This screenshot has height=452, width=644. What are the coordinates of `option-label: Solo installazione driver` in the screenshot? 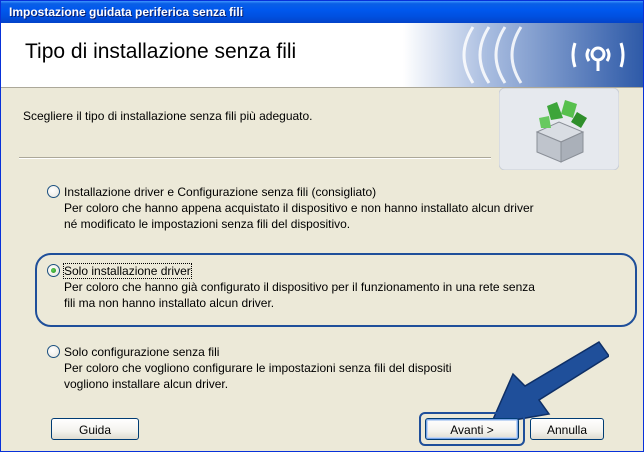 It's located at (127, 271).